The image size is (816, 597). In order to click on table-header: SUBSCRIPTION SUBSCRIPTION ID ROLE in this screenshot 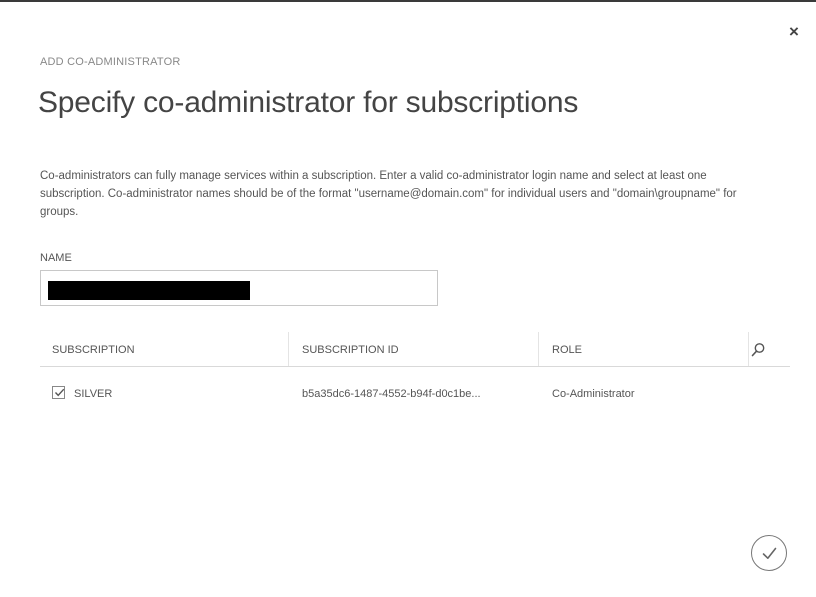, I will do `click(415, 349)`.